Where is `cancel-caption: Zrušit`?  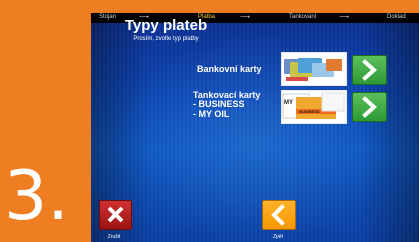 cancel-caption: Zrušit is located at coordinates (114, 237).